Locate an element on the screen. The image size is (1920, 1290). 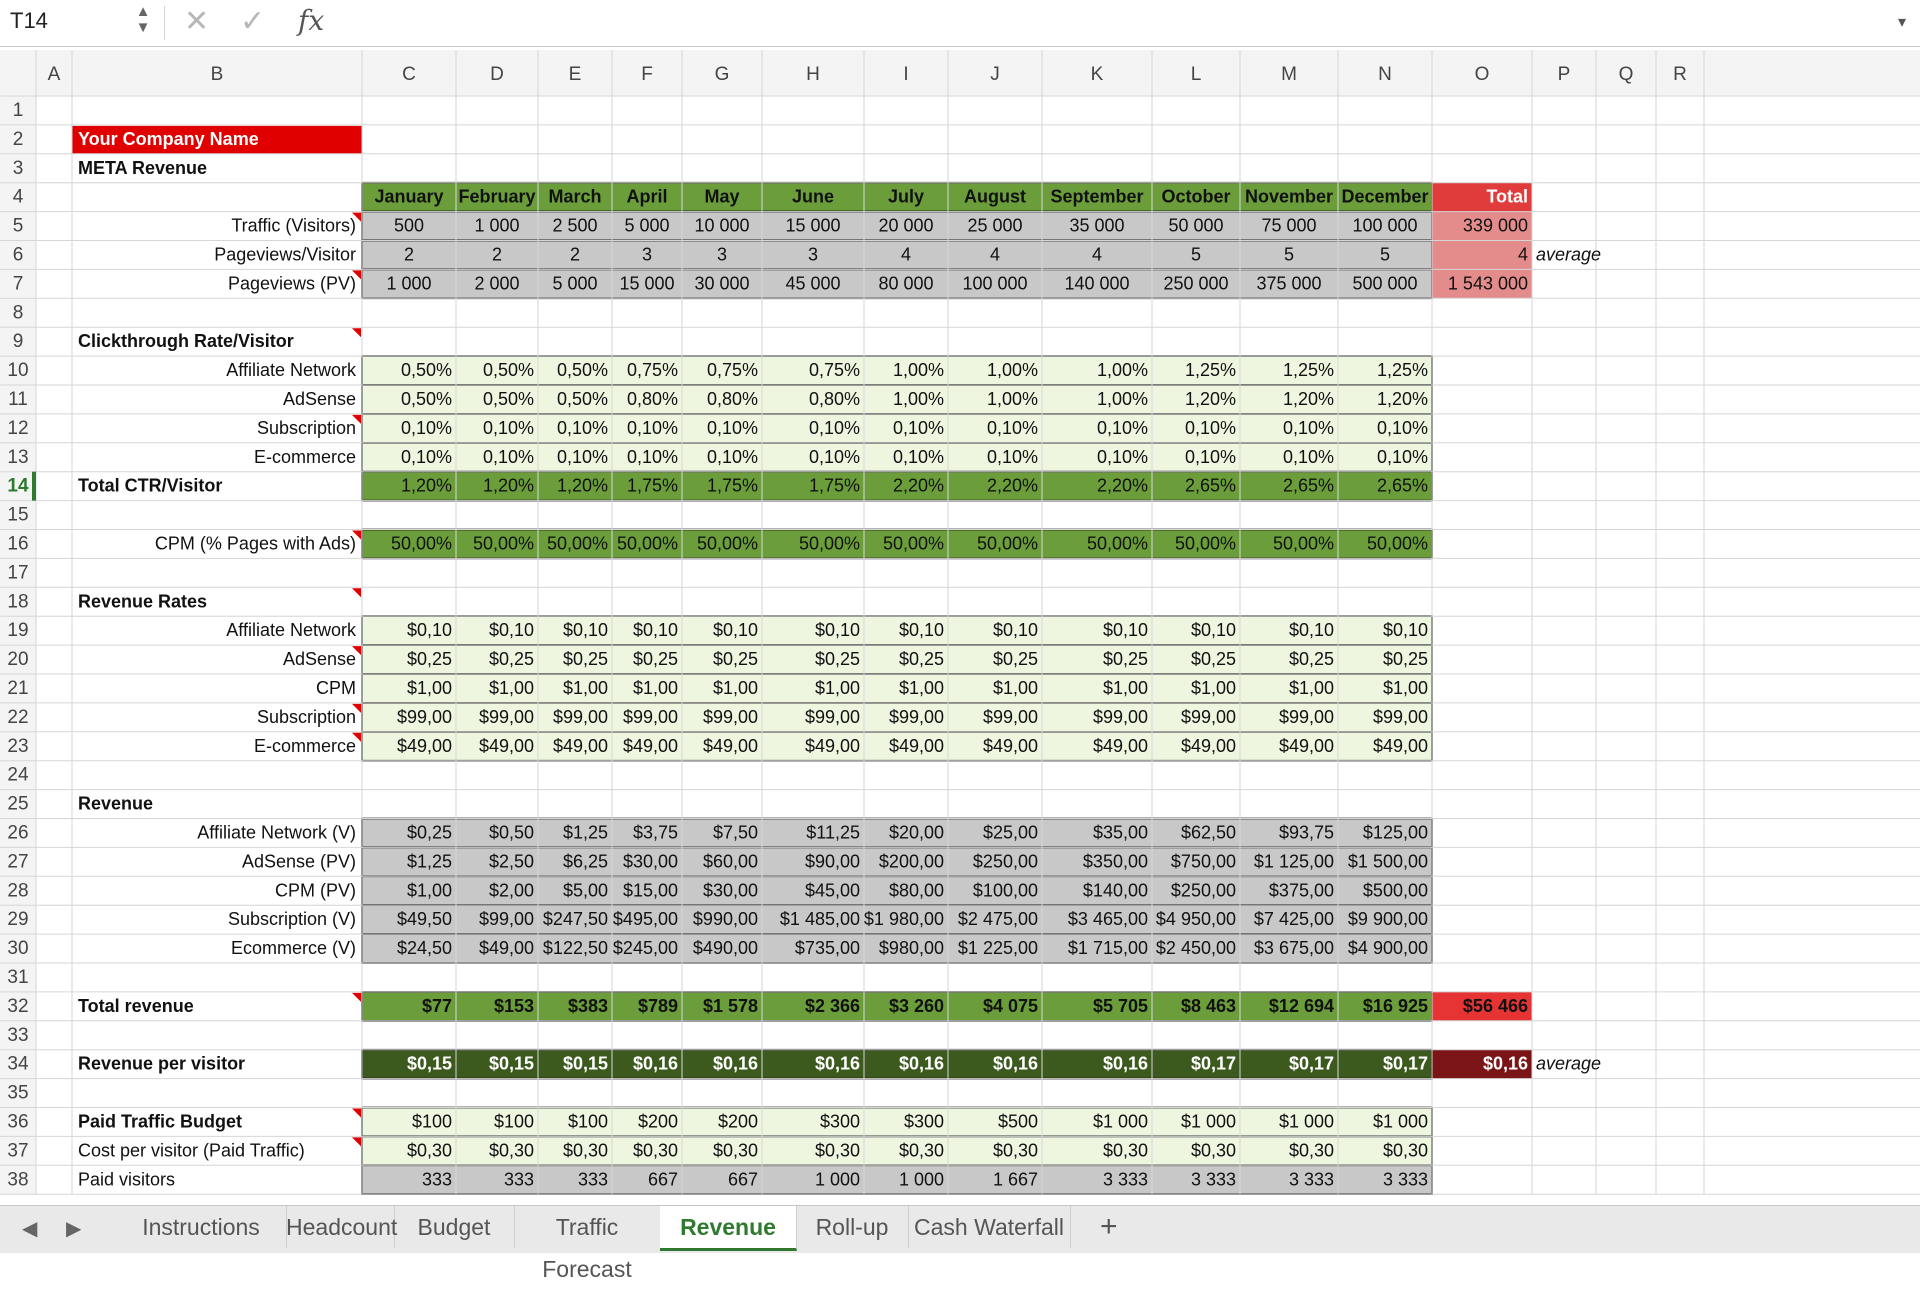
cell-D22: $99,00 is located at coordinates (506, 717).